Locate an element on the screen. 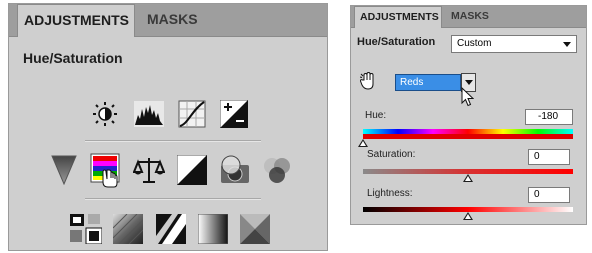 This screenshot has width=592, height=253. cursor-arrow-icon is located at coordinates (467, 97).